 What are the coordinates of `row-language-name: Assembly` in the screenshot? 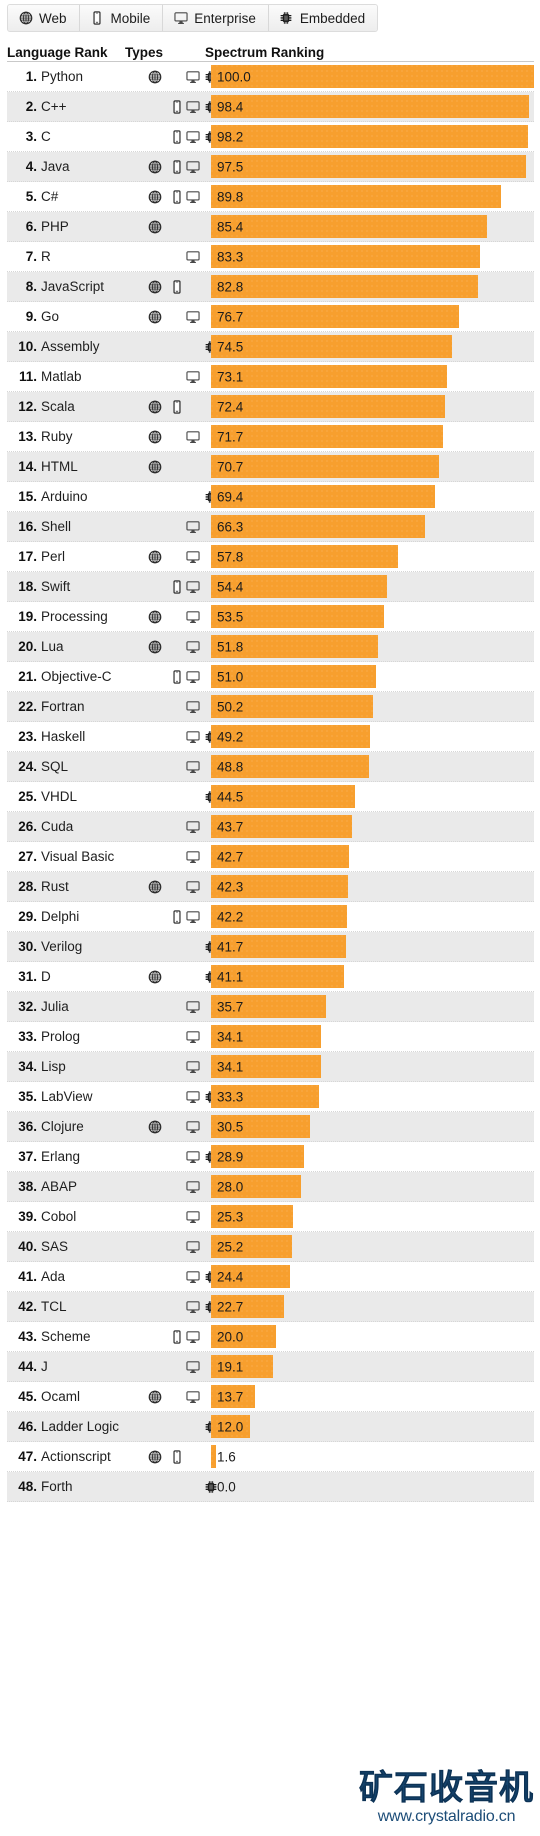 It's located at (70, 346).